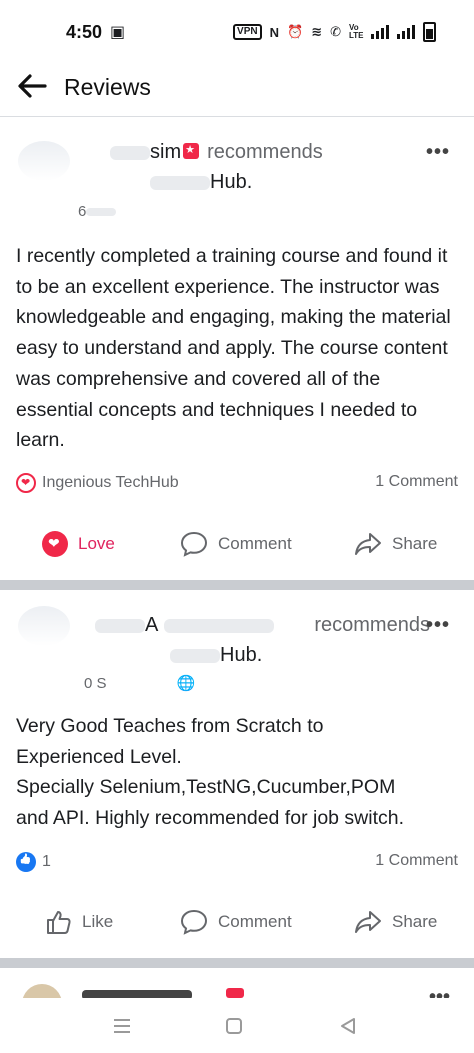  I want to click on status-bar: 4:50 ▣ VPN N ⏰ ≋ ✆ Vo LTE, so click(237, 32).